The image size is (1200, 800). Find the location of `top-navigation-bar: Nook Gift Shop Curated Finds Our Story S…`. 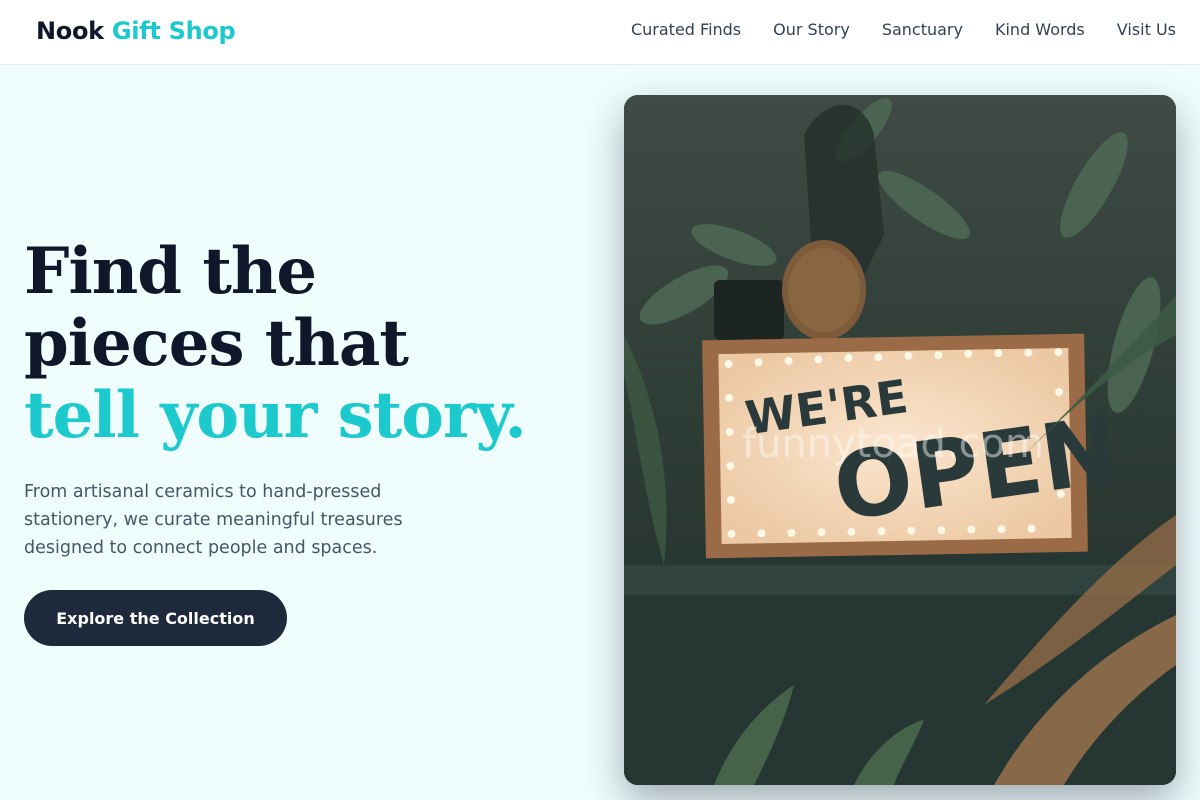

top-navigation-bar: Nook Gift Shop Curated Finds Our Story S… is located at coordinates (600, 32).